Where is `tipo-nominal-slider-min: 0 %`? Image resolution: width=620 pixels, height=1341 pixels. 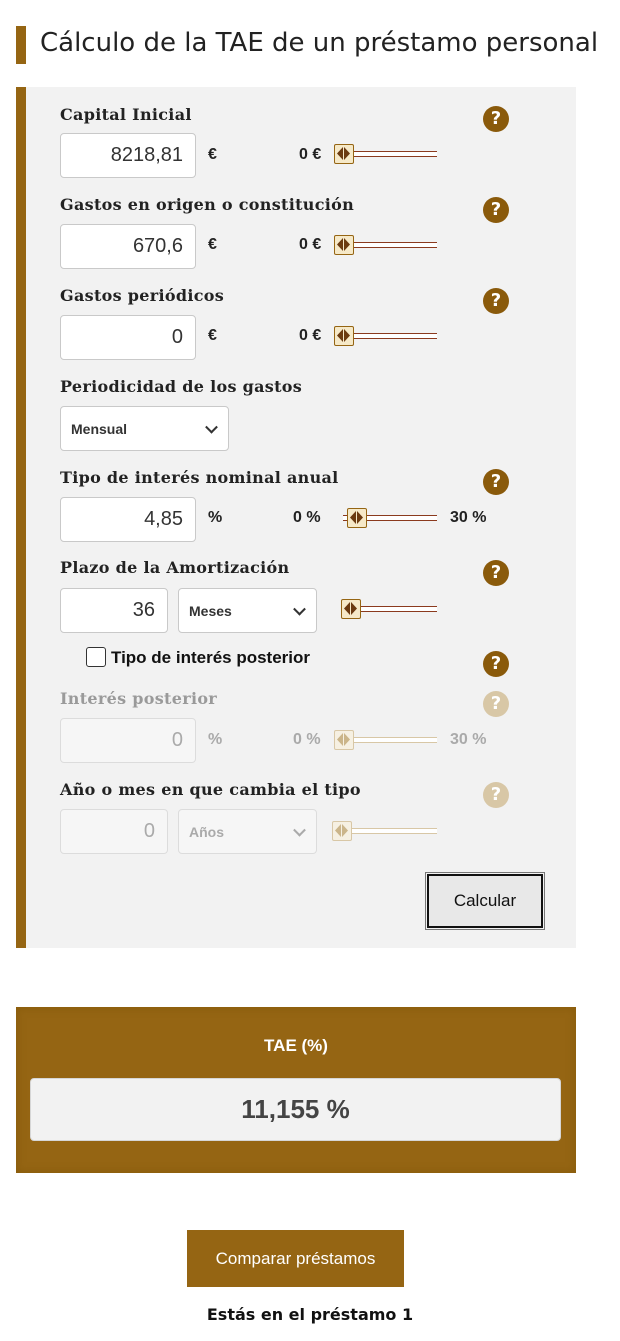
tipo-nominal-slider-min: 0 % is located at coordinates (307, 517).